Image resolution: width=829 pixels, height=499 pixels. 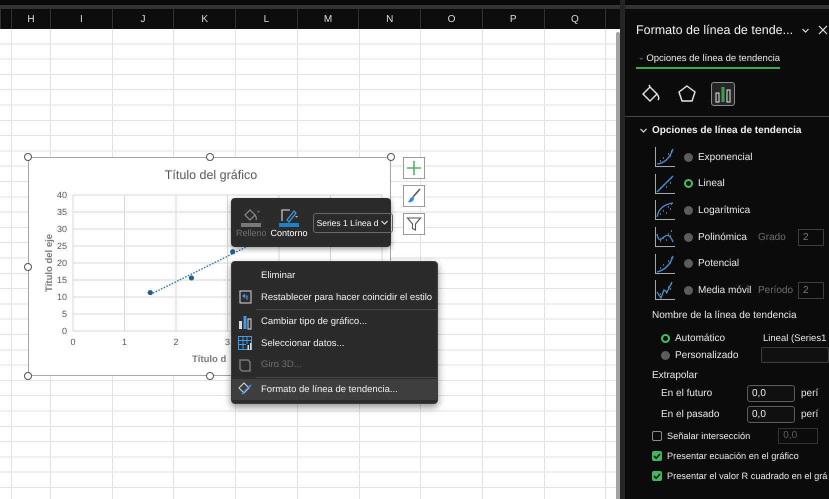 I want to click on group-label: Nombre de la línea de tendencia, so click(x=724, y=315).